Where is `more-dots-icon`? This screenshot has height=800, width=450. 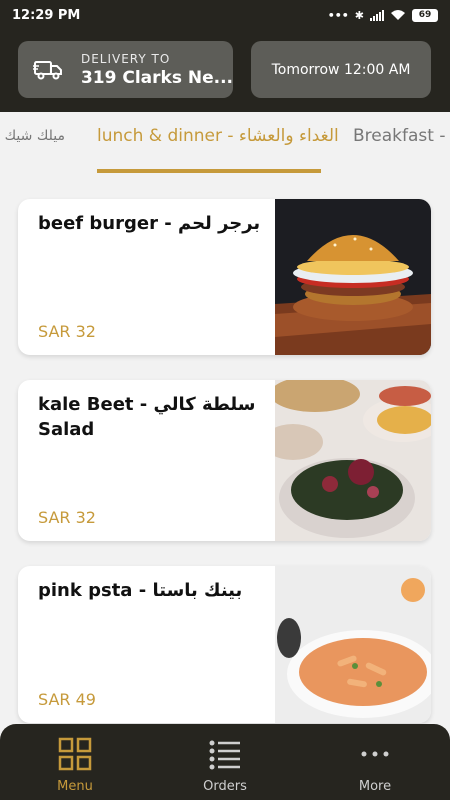
more-dots-icon is located at coordinates (375, 754).